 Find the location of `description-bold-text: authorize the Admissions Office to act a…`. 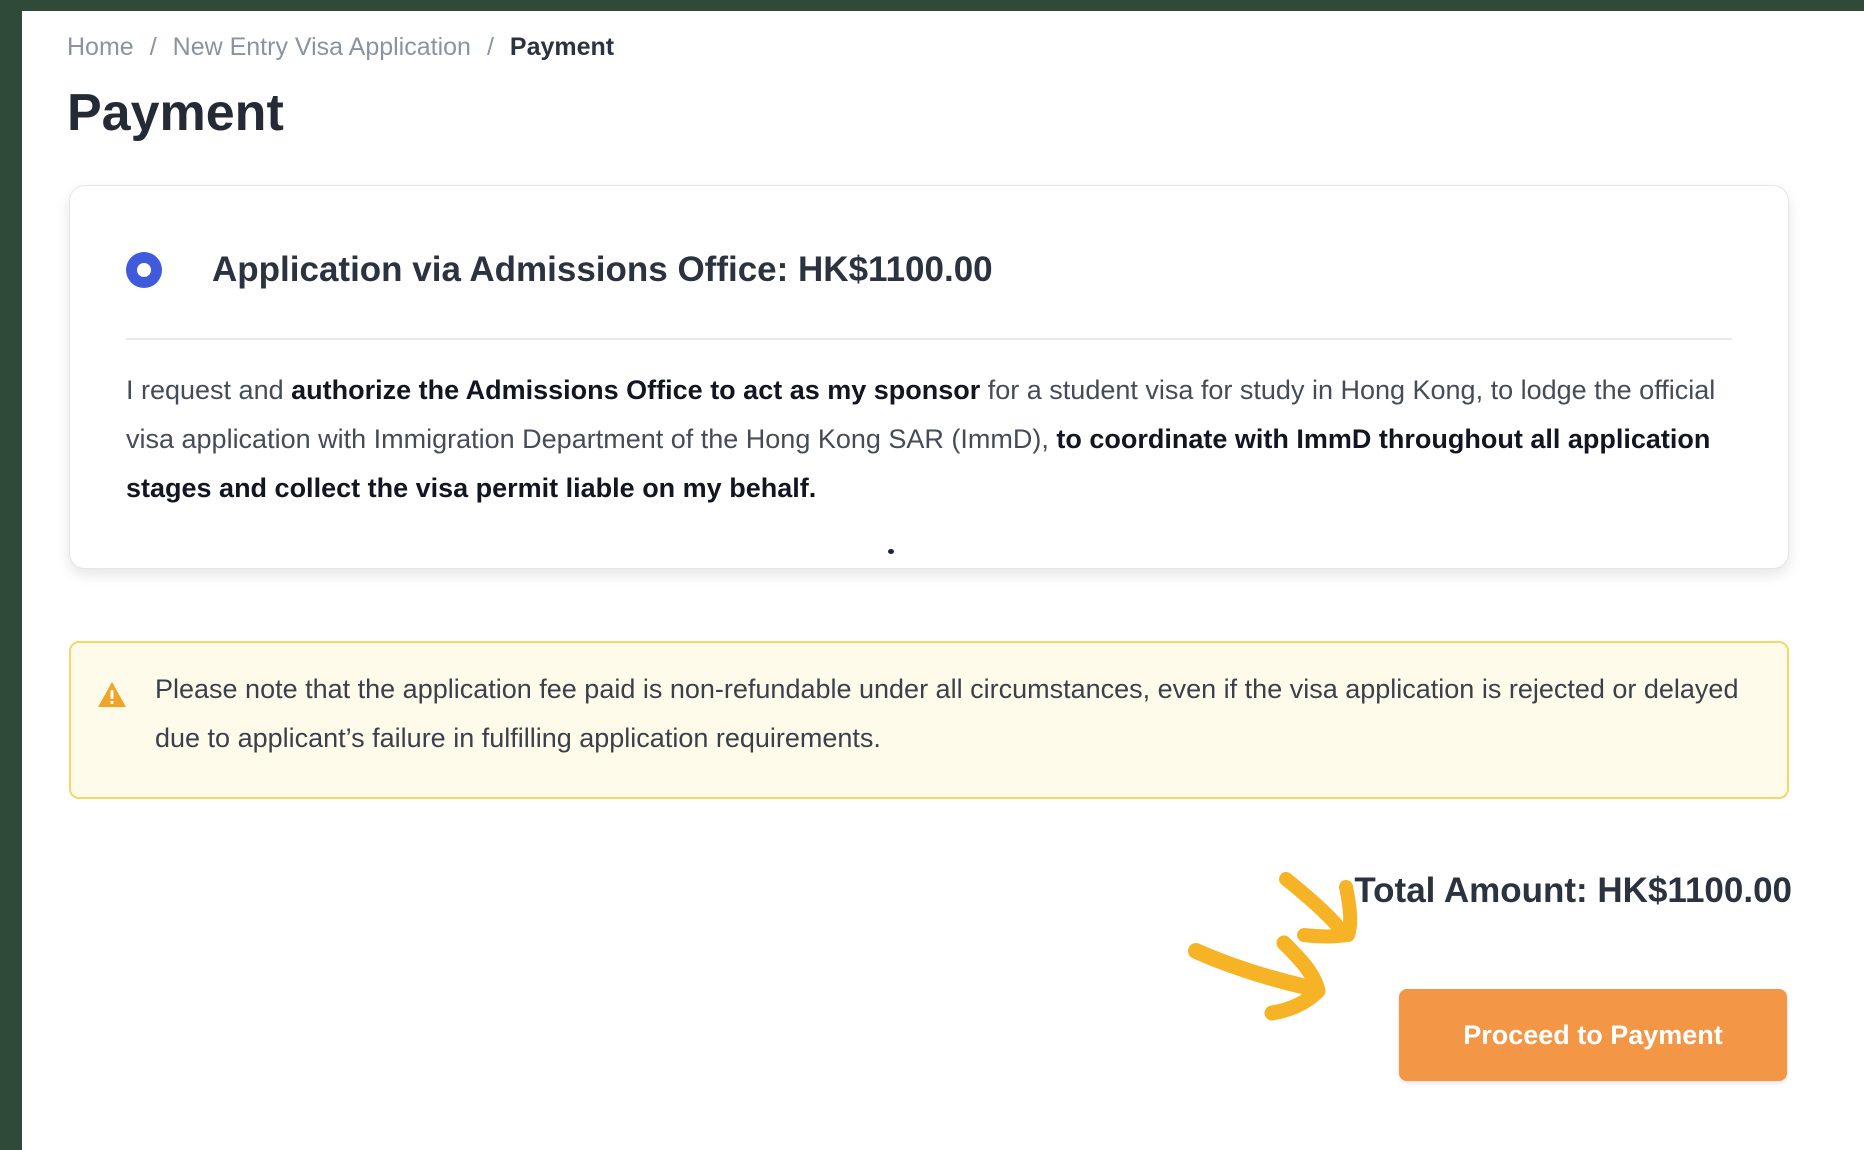

description-bold-text: authorize the Admissions Office to act a… is located at coordinates (636, 390).